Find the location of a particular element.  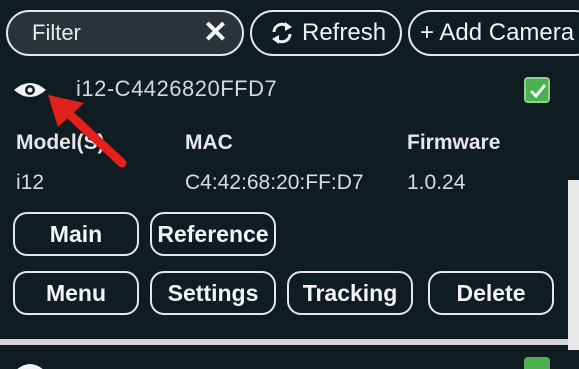

delete-button: Delete is located at coordinates (491, 293).